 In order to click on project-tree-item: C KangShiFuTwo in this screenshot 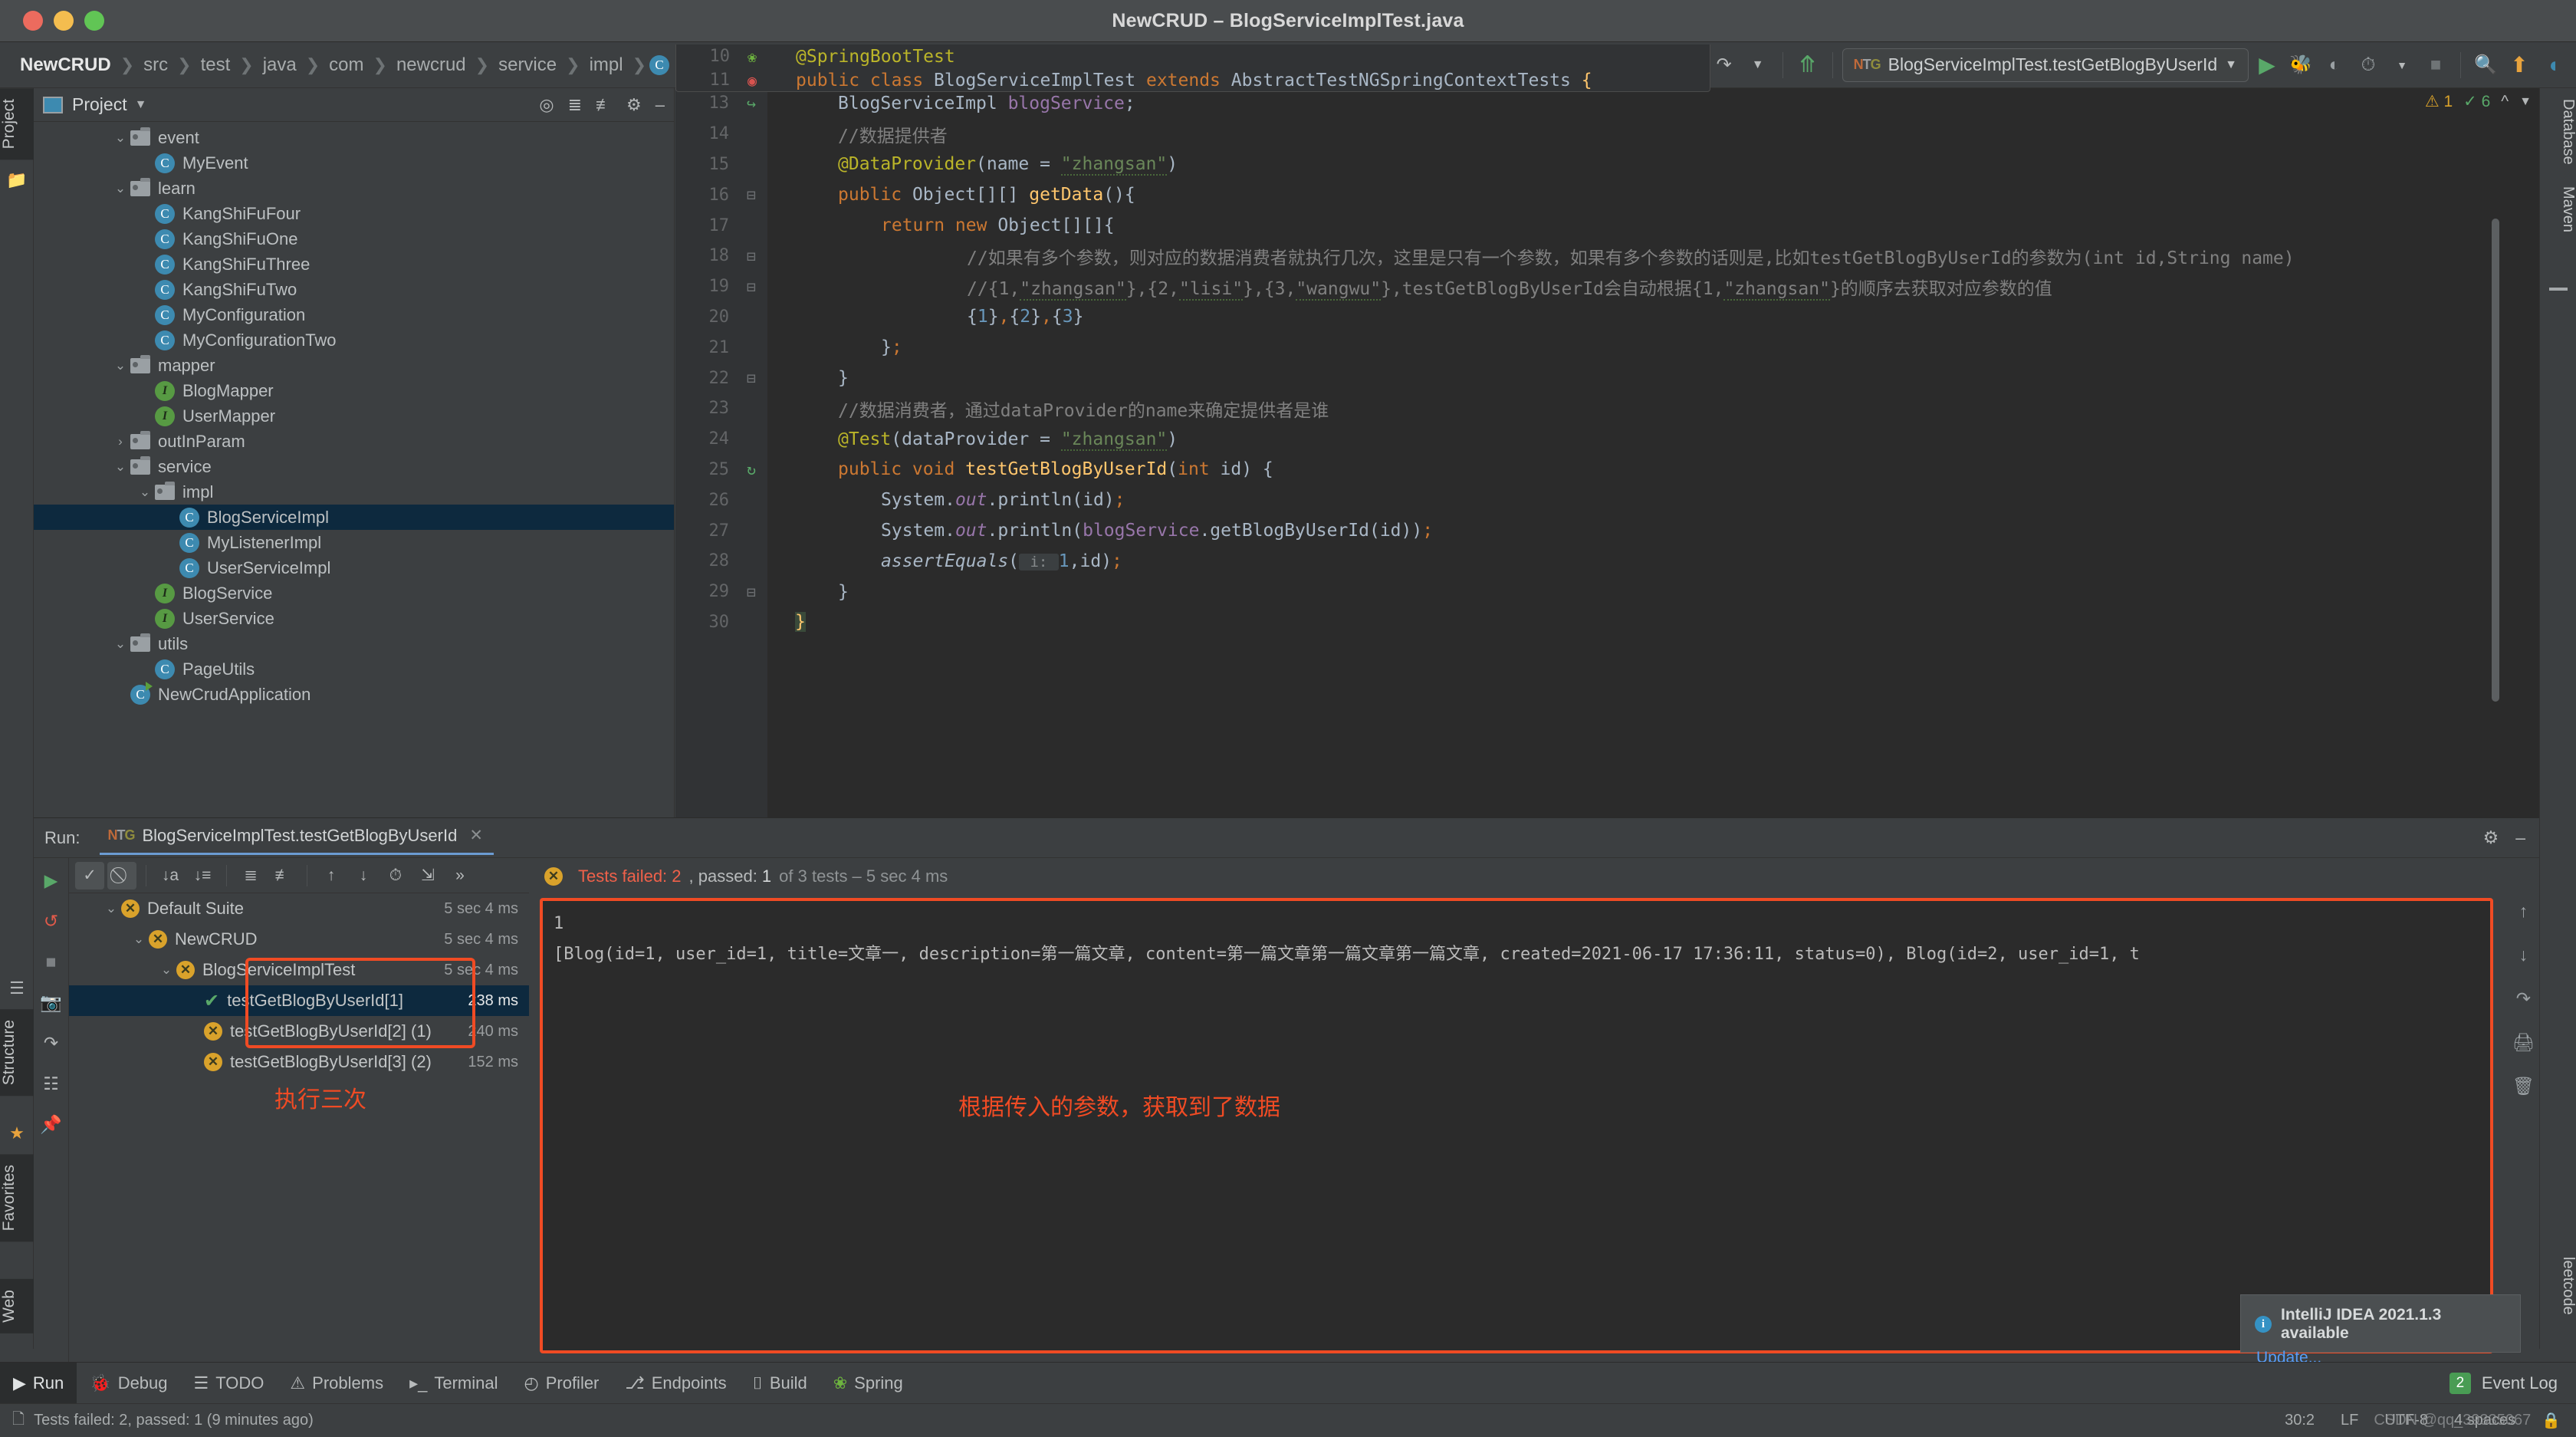, I will do `click(354, 289)`.